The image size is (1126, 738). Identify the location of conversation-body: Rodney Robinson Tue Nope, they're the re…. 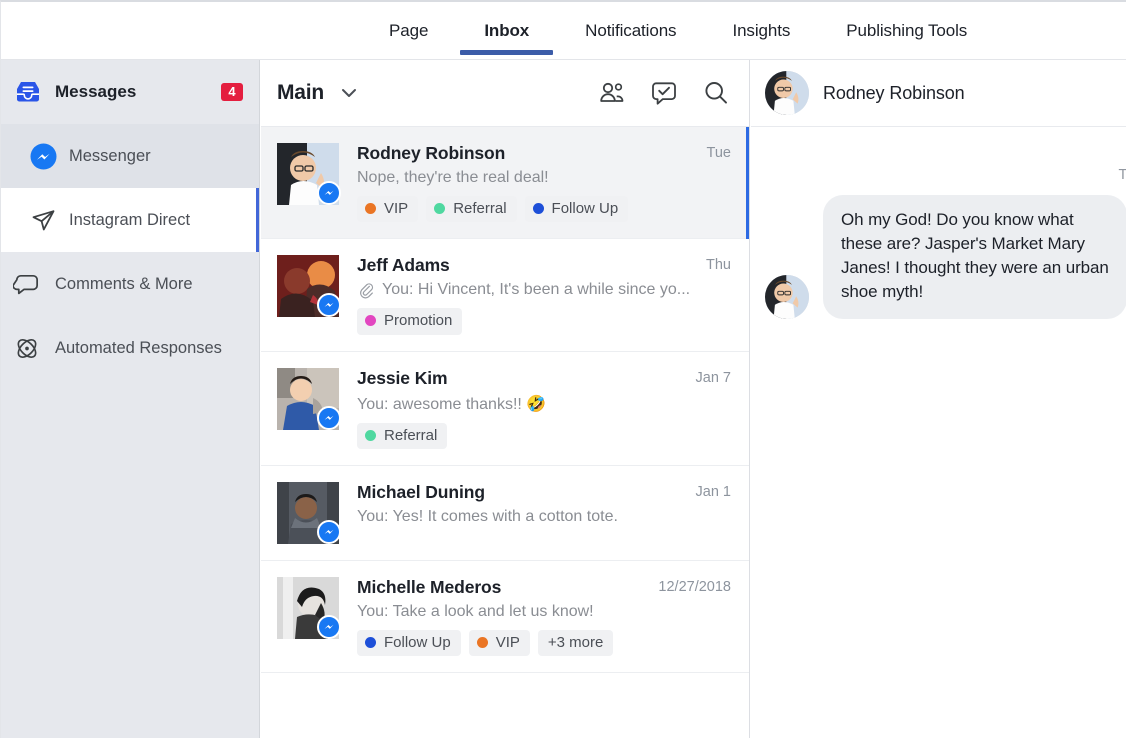
(544, 183).